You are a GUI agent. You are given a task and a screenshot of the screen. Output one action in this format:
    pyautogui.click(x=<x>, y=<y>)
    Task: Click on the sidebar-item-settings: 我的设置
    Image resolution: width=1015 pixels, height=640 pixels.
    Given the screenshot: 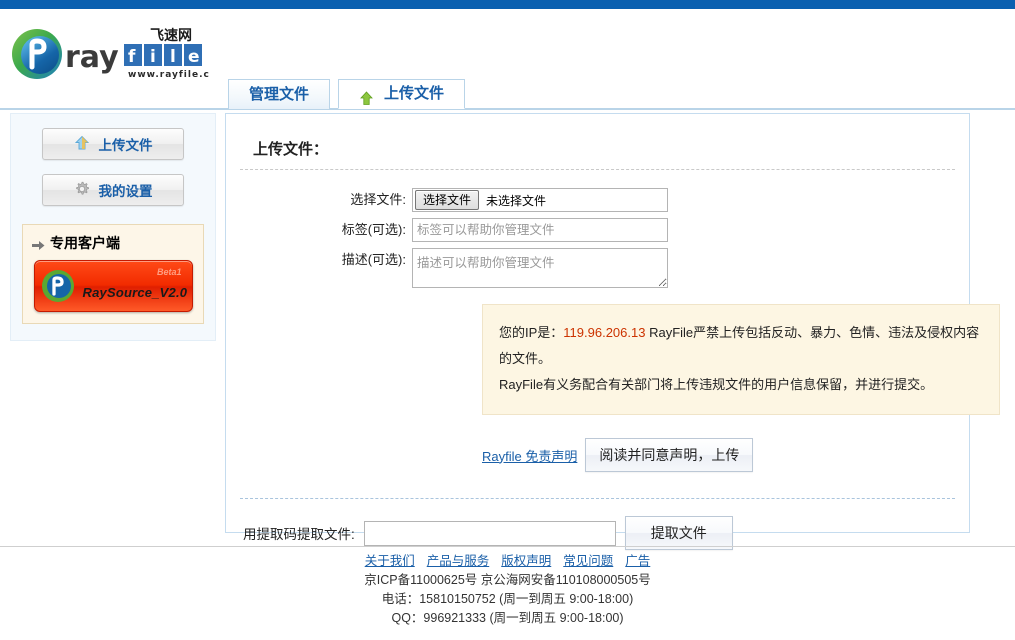 What is the action you would take?
    pyautogui.click(x=113, y=190)
    